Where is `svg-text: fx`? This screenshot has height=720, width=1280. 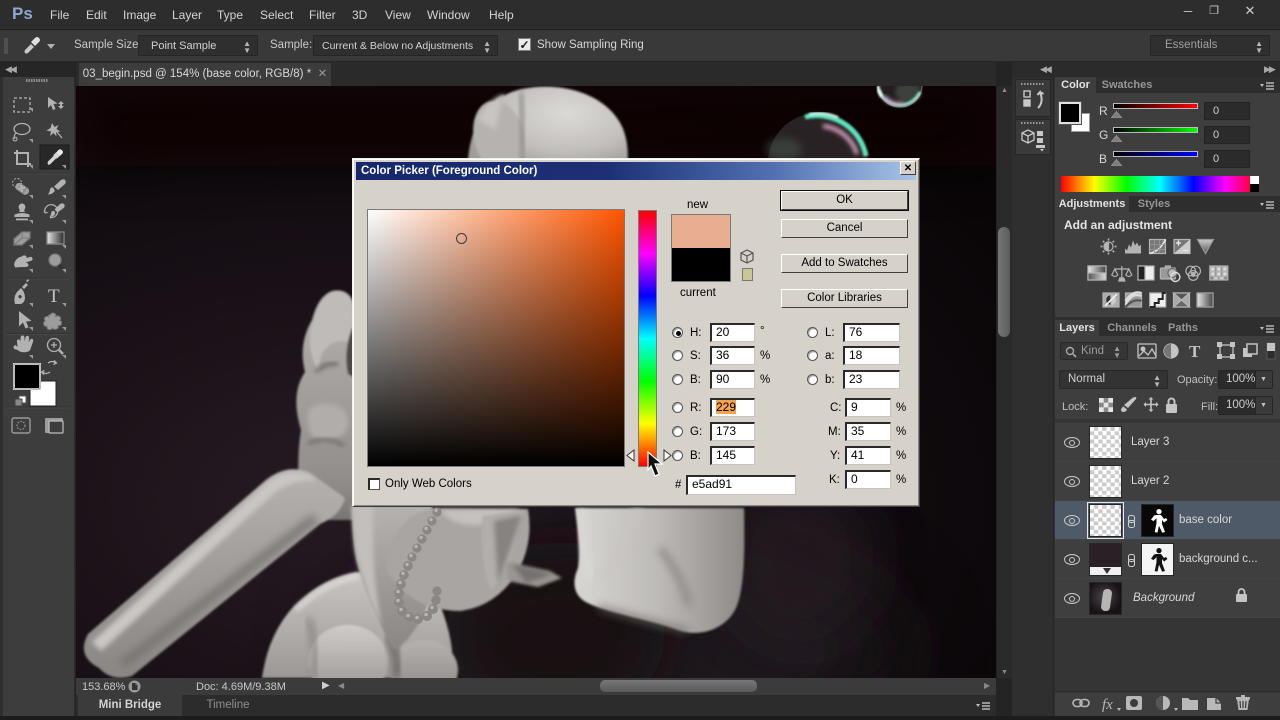
svg-text: fx is located at coordinates (1107, 705).